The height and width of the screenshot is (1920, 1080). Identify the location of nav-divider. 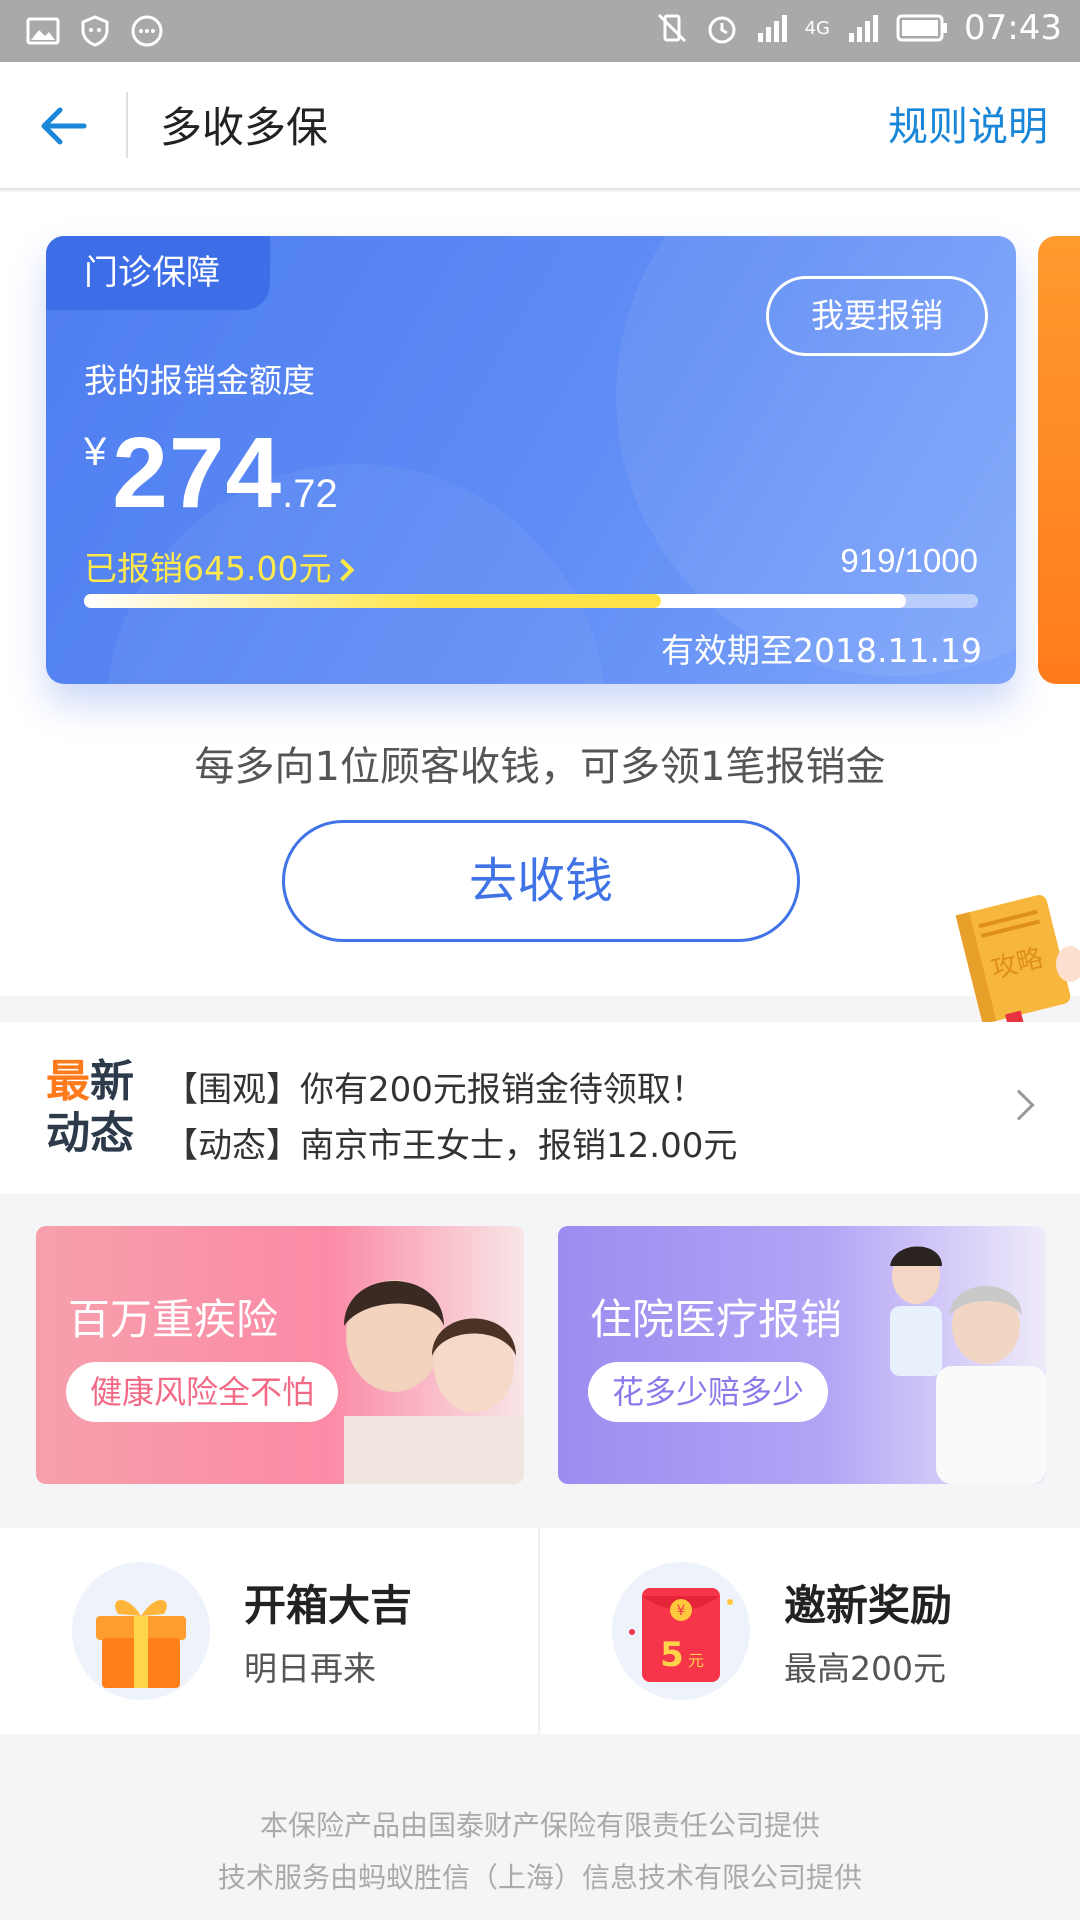
(127, 125).